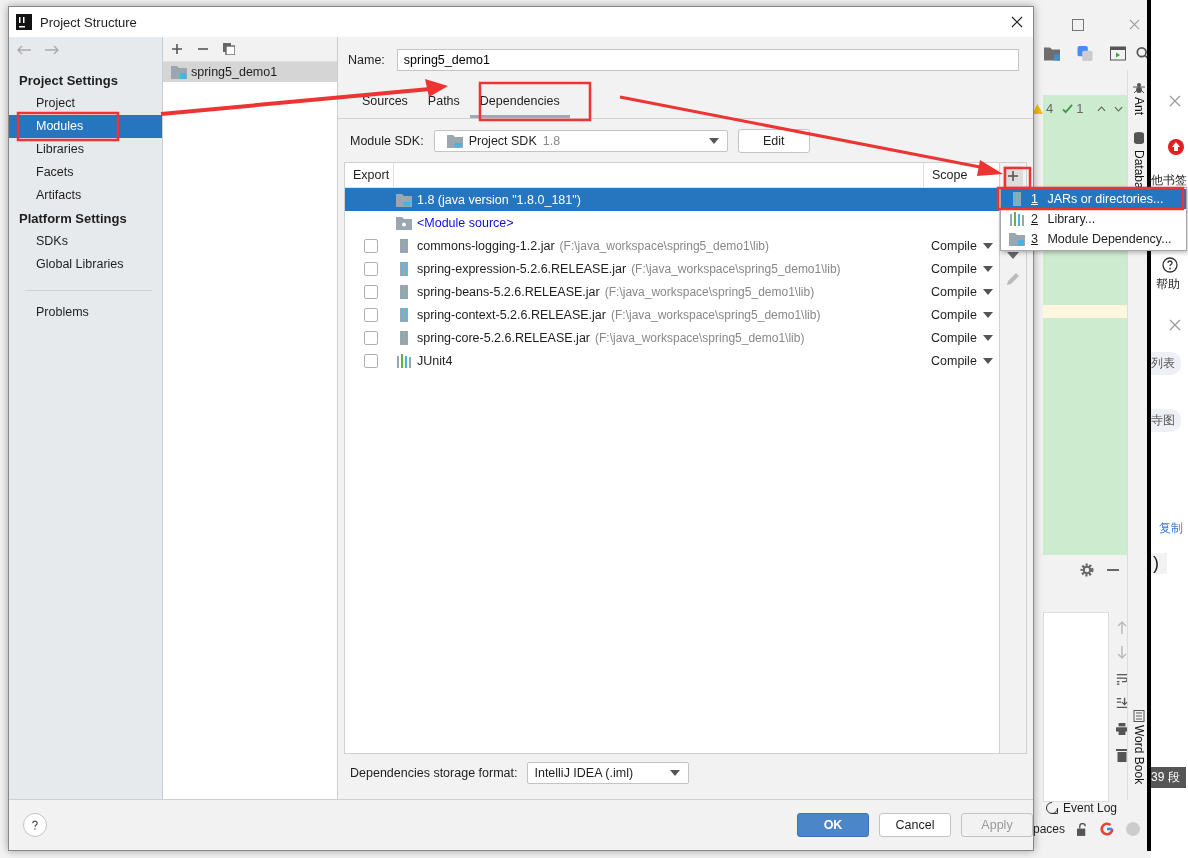 The image size is (1188, 858). Describe the element at coordinates (672, 222) in the screenshot. I see `dependency-row: <Module source>` at that location.